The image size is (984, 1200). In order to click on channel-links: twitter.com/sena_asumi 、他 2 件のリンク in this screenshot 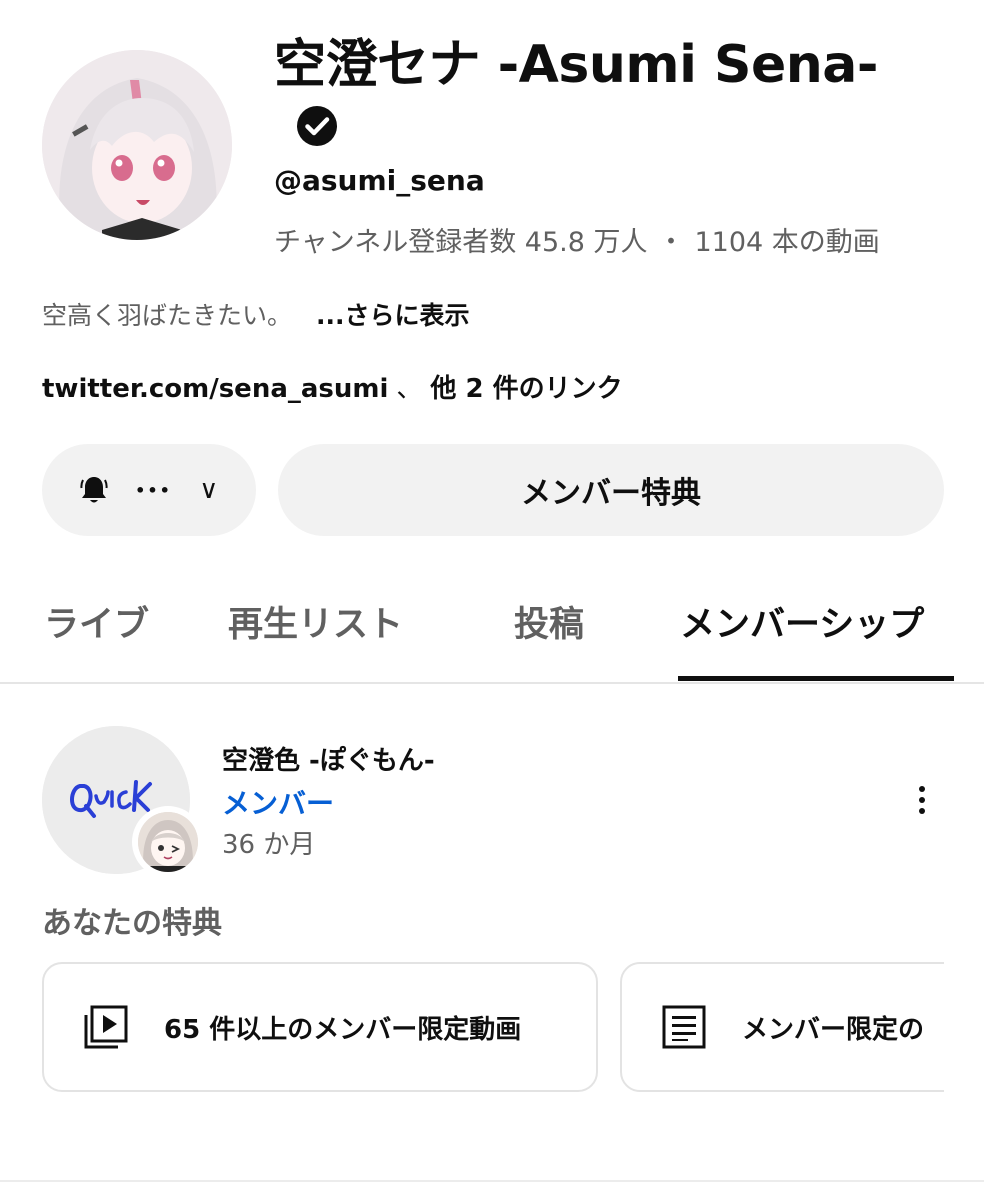, I will do `click(332, 386)`.